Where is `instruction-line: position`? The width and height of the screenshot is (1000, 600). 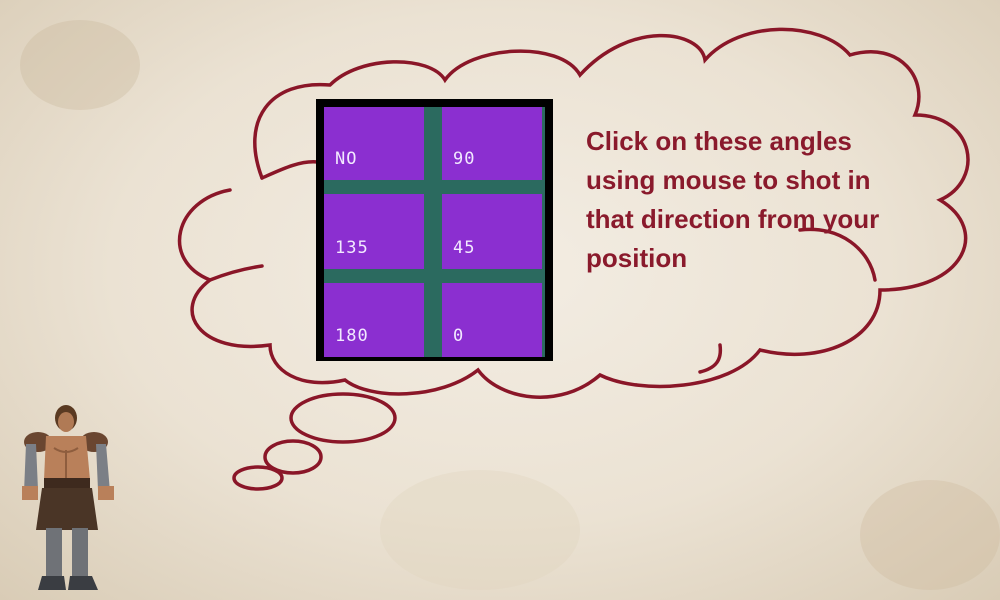 instruction-line: position is located at coordinates (637, 258).